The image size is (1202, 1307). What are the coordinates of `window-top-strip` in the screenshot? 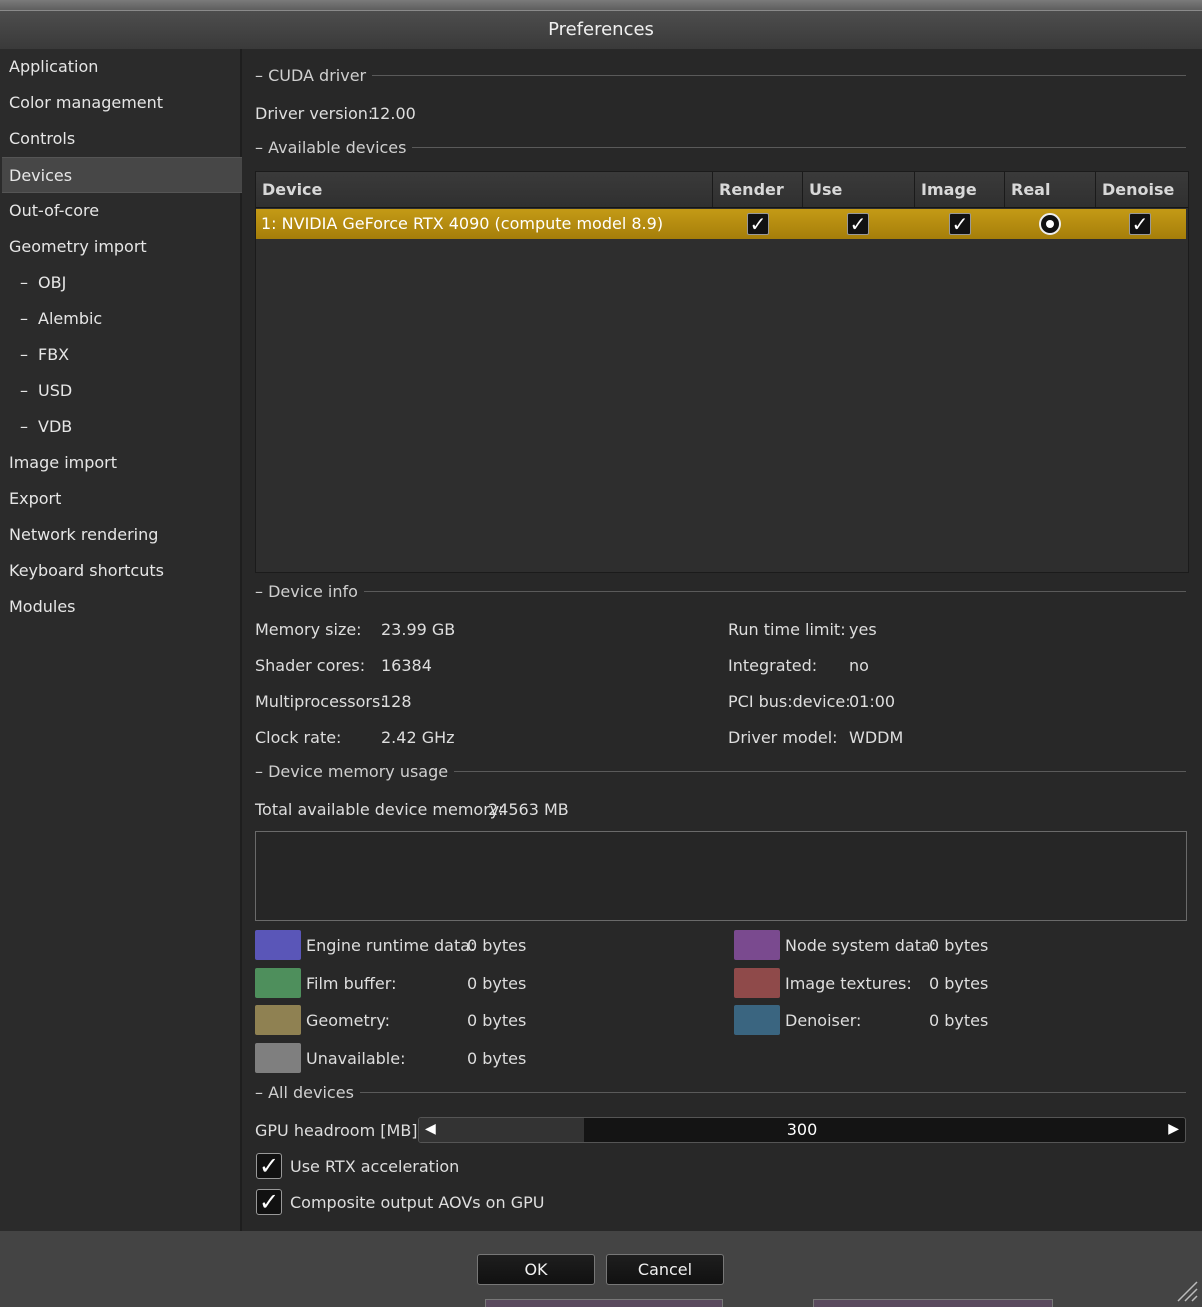 It's located at (601, 5).